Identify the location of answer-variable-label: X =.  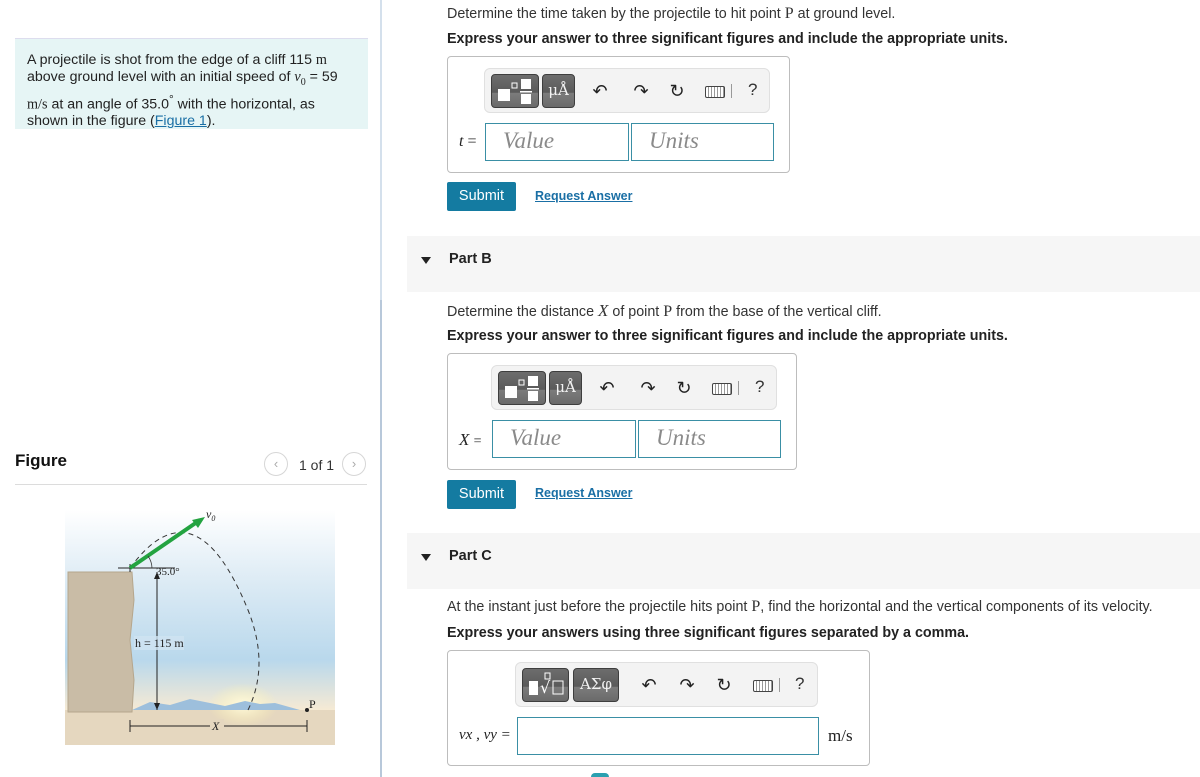
(470, 440).